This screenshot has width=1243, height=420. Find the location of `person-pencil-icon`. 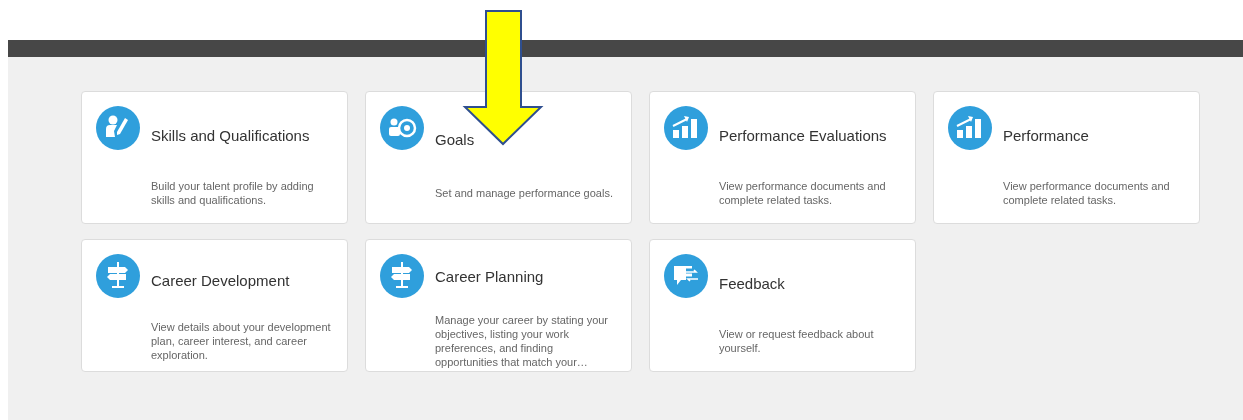

person-pencil-icon is located at coordinates (118, 128).